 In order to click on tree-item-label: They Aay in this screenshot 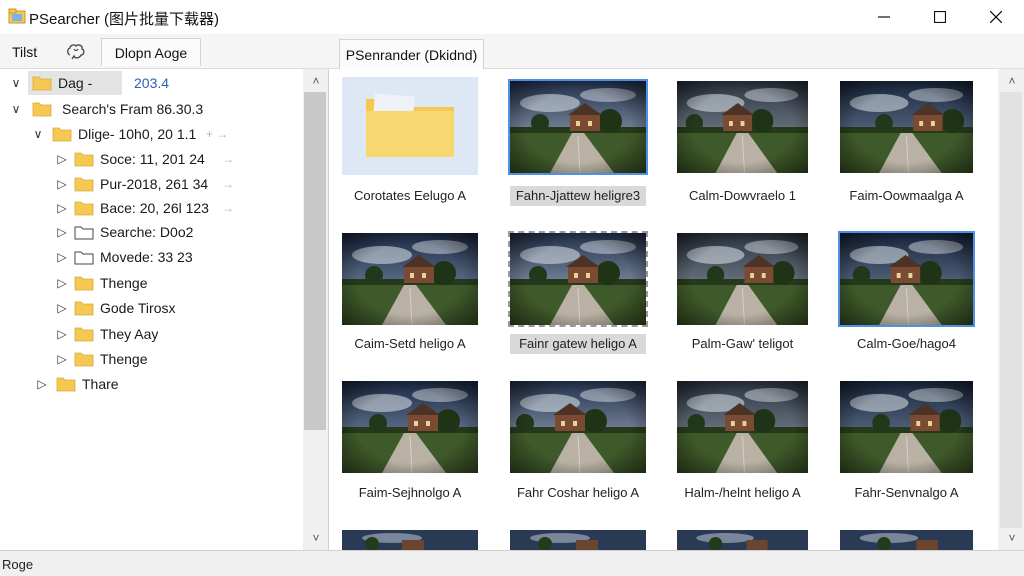, I will do `click(129, 334)`.